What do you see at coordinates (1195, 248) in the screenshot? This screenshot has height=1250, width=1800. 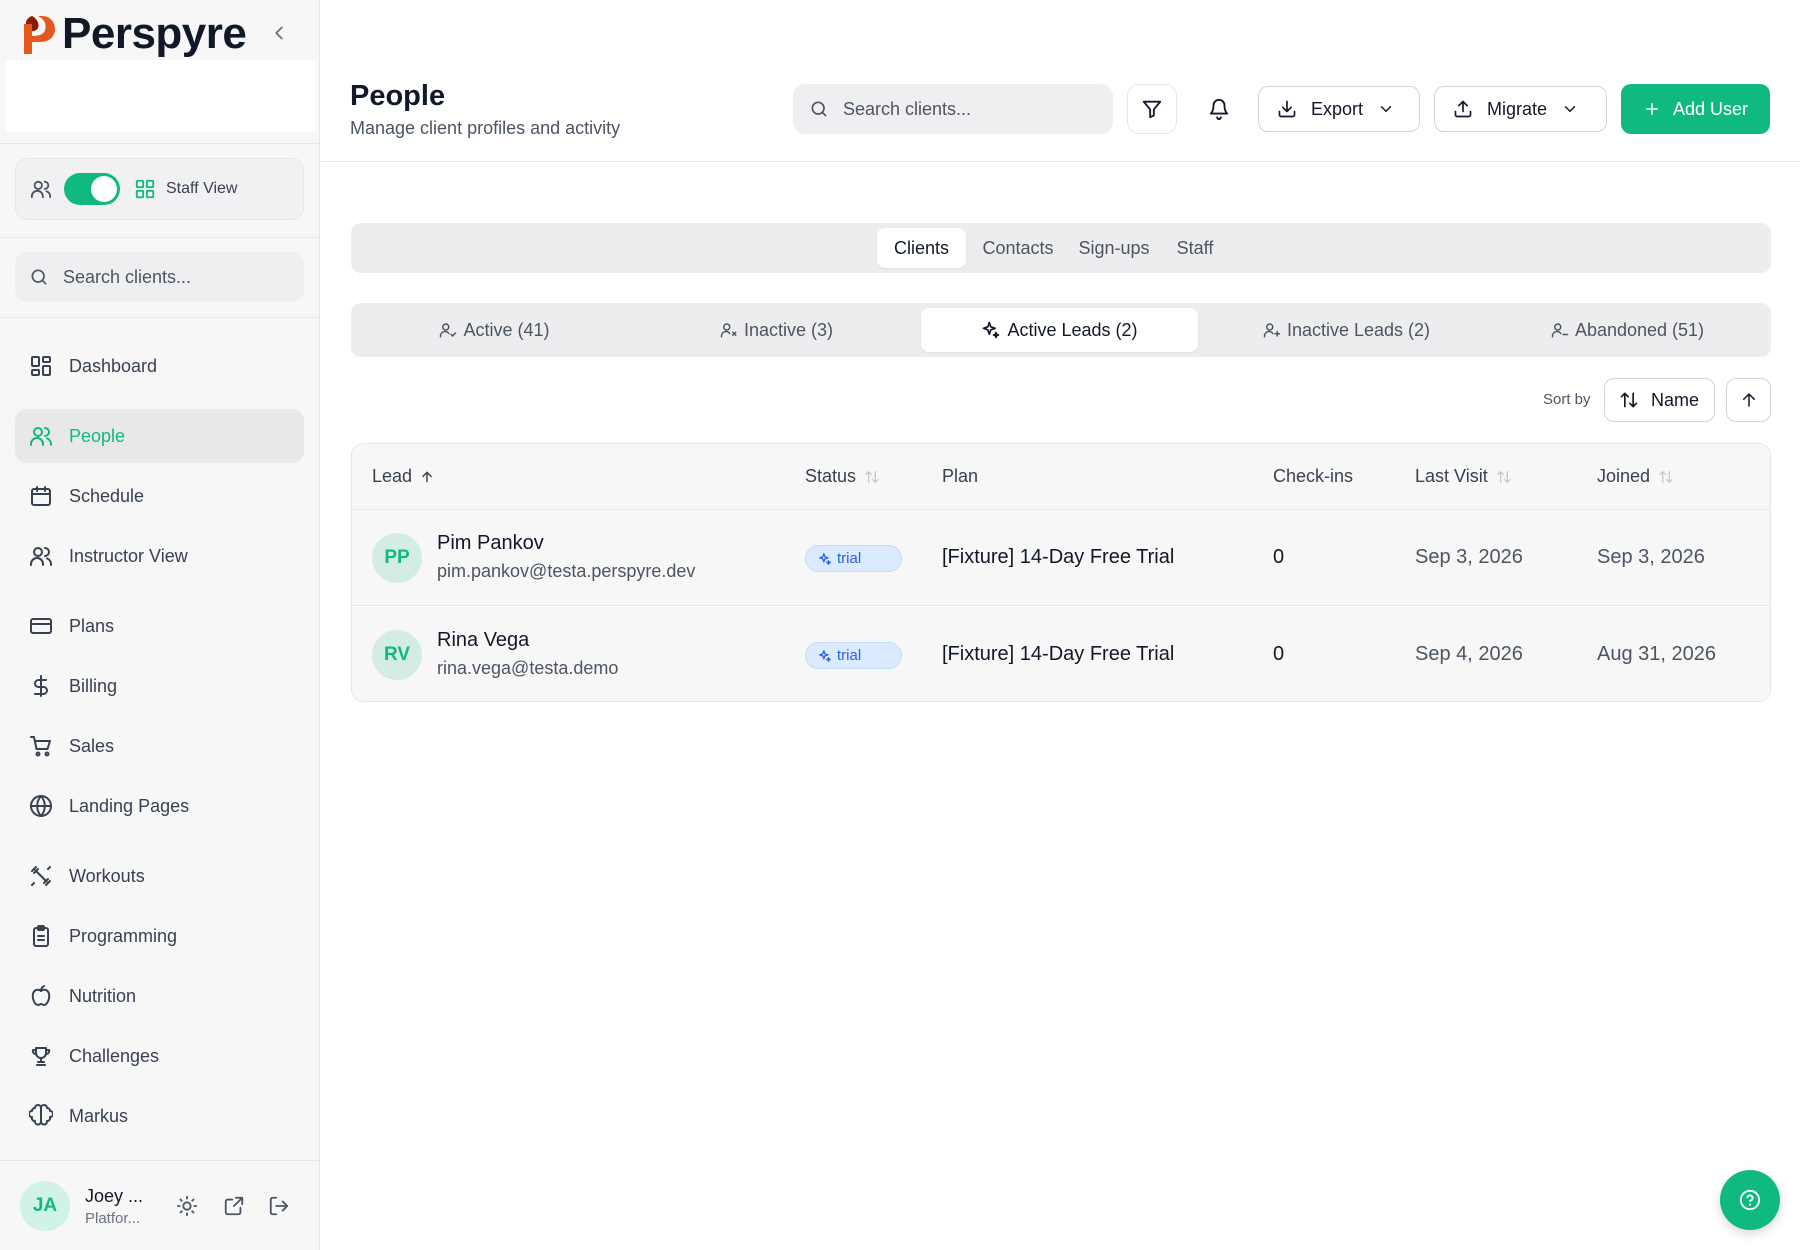 I see `tab-staff: Staff` at bounding box center [1195, 248].